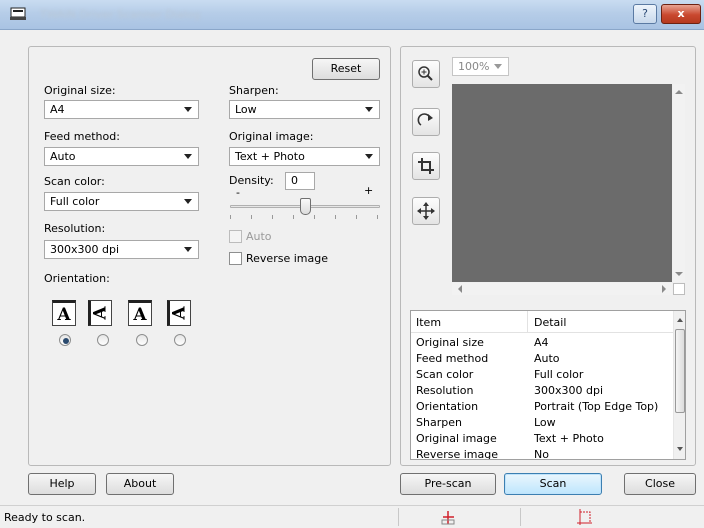 Image resolution: width=704 pixels, height=528 pixels. I want to click on scan-area-icon, so click(584, 517).